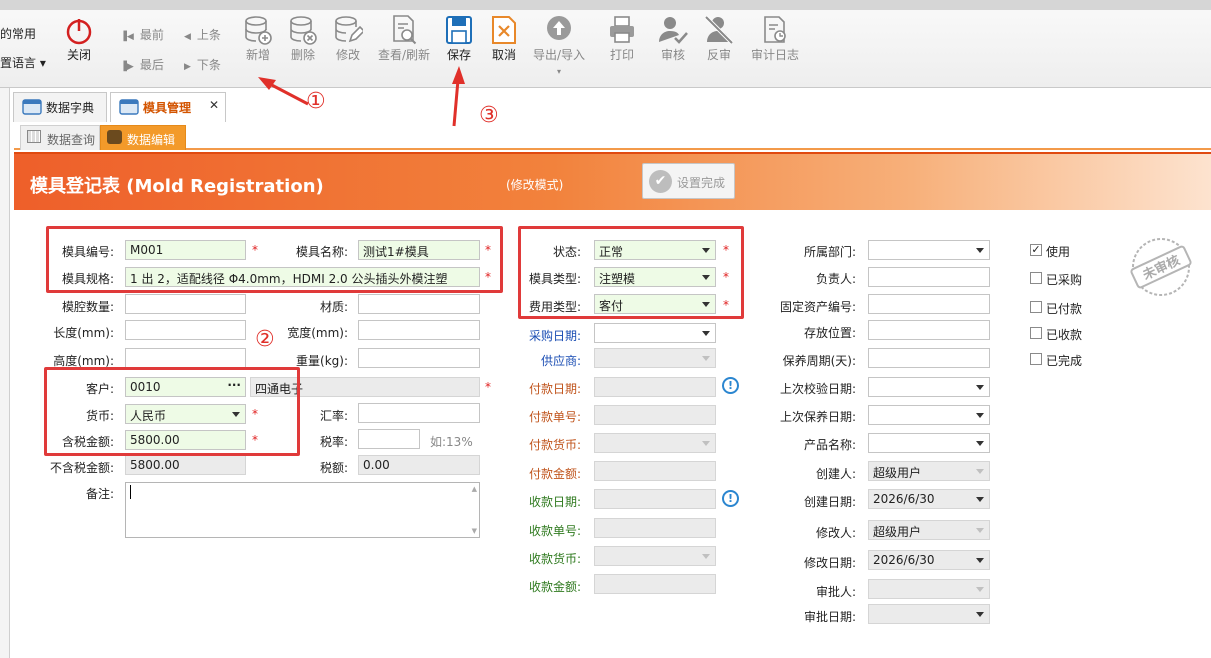 The width and height of the screenshot is (1211, 658). Describe the element at coordinates (775, 38) in the screenshot. I see `audit-log-button: 审计日志` at that location.